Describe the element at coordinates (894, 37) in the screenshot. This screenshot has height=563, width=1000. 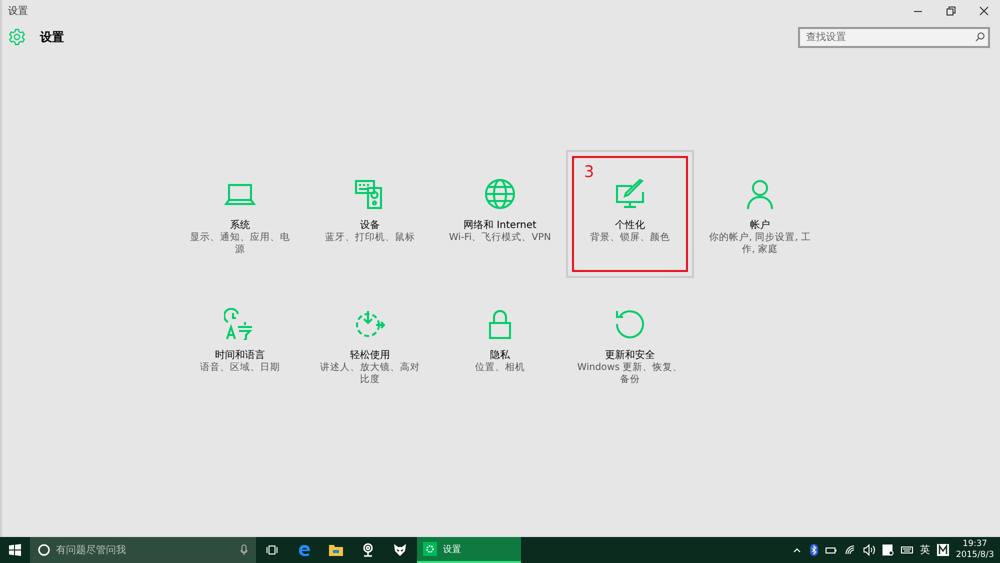
I see `search-field: 查找设置` at that location.